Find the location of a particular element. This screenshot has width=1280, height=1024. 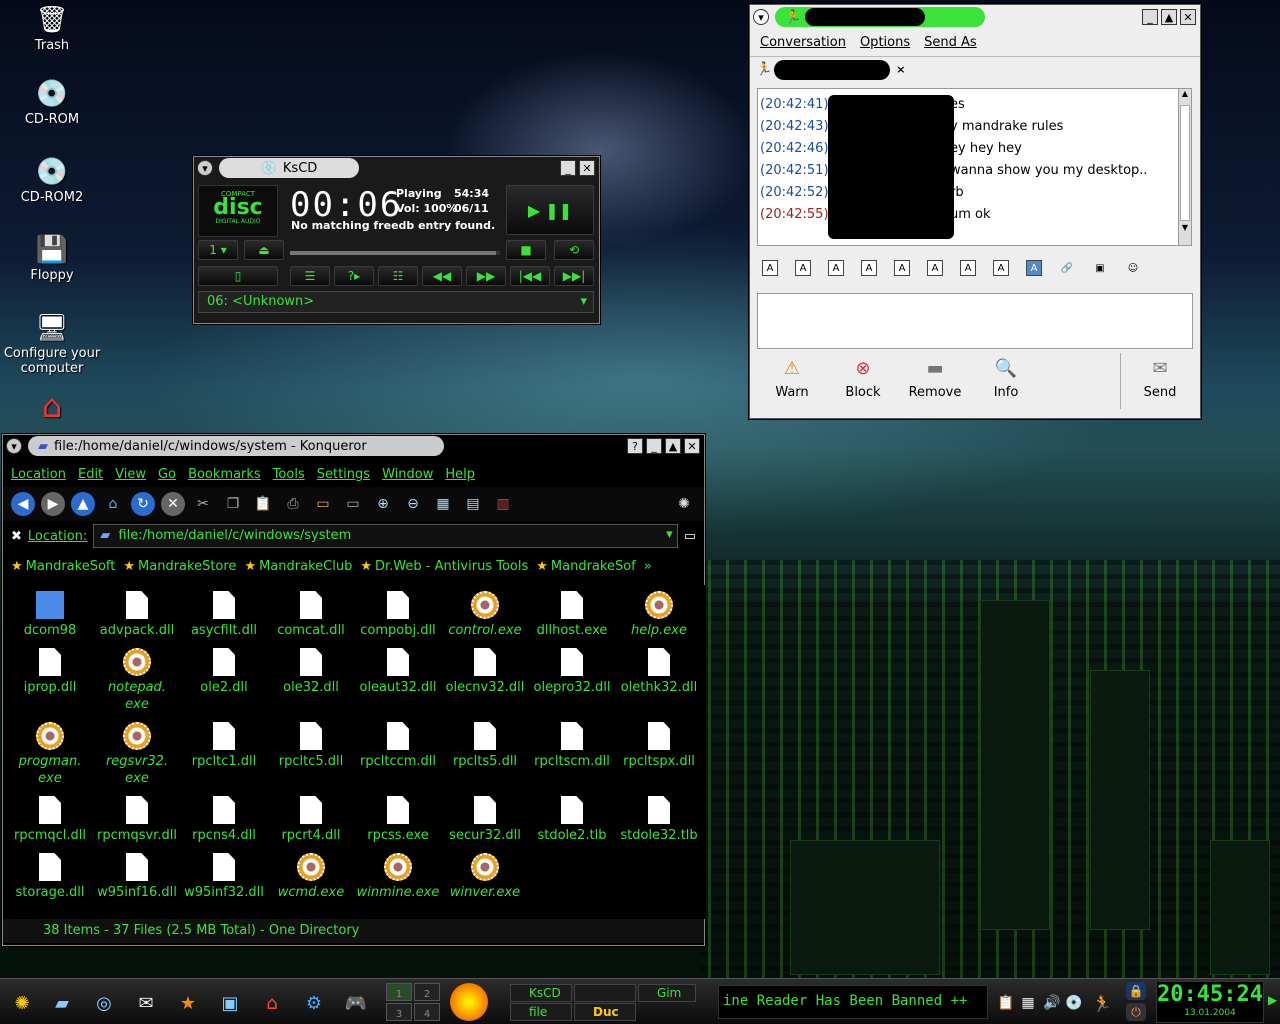

desktop-icon: 💾 Floppy is located at coordinates (52, 258).